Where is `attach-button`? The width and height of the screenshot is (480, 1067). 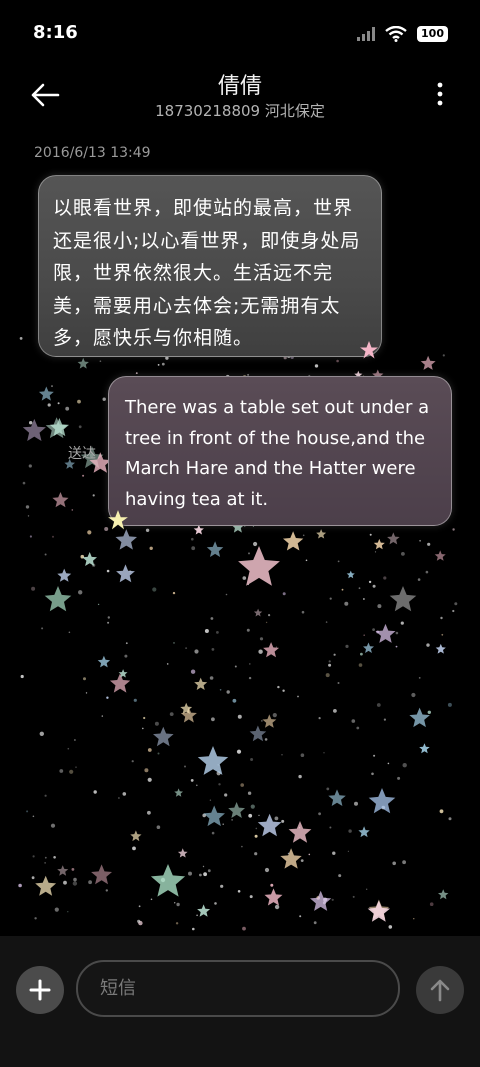
attach-button is located at coordinates (40, 990).